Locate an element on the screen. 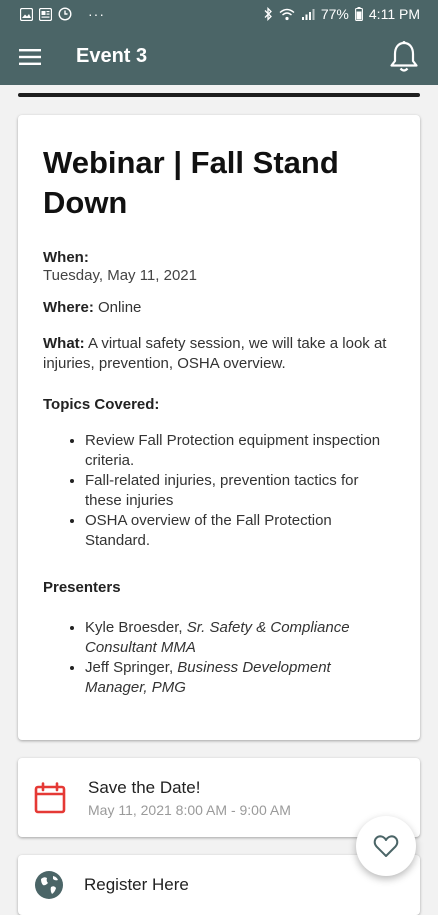 This screenshot has height=915, width=438. when-label: When: is located at coordinates (66, 257).